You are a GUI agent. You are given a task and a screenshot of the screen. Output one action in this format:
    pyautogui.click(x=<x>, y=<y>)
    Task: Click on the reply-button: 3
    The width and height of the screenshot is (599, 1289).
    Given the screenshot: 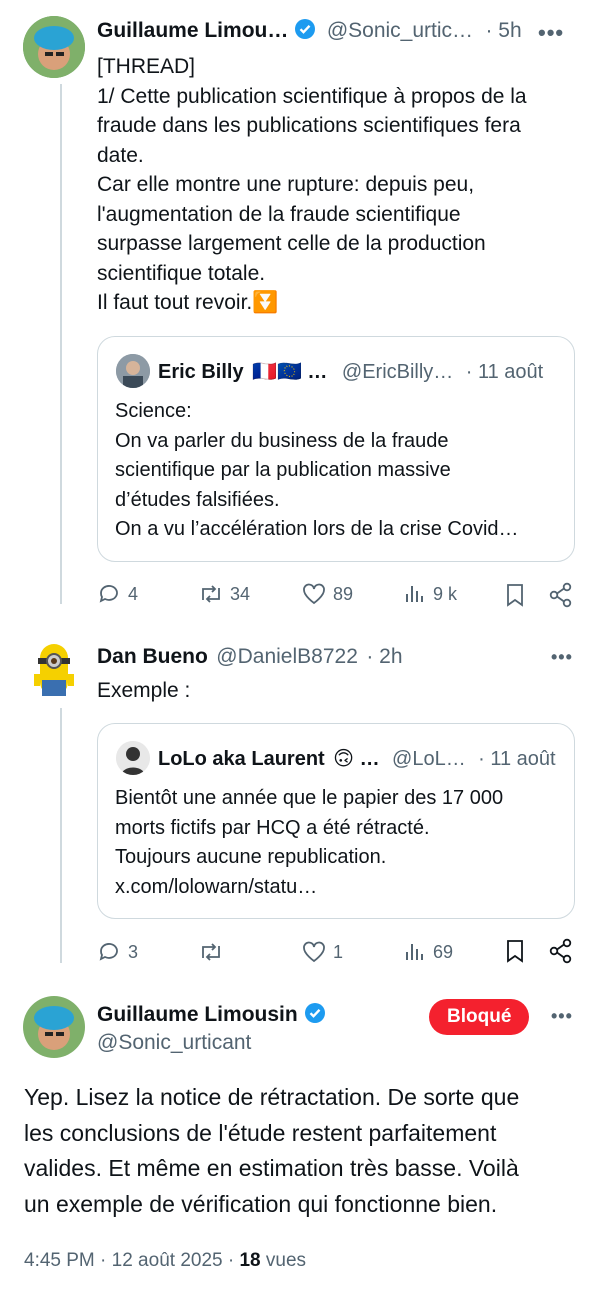 What is the action you would take?
    pyautogui.click(x=117, y=952)
    